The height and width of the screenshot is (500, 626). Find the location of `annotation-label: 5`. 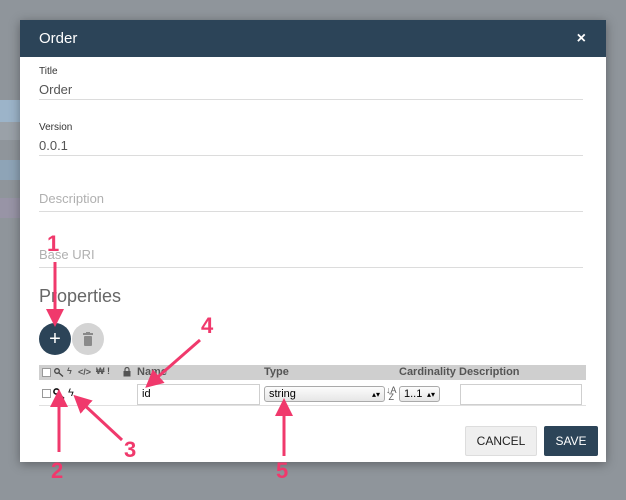

annotation-label: 5 is located at coordinates (282, 470).